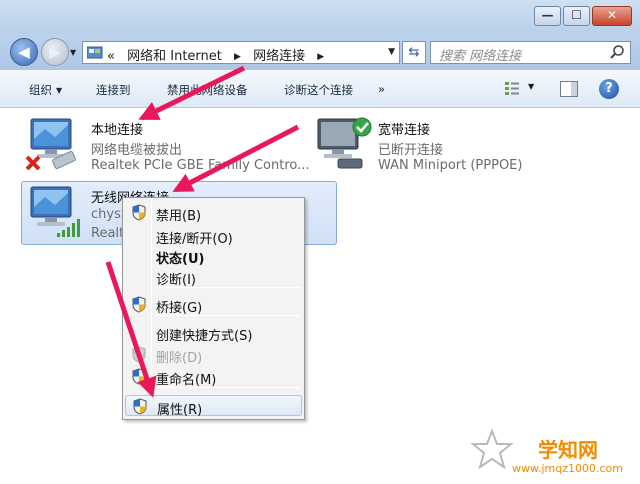 The height and width of the screenshot is (484, 640). I want to click on refresh-icon: ⇆, so click(414, 52).